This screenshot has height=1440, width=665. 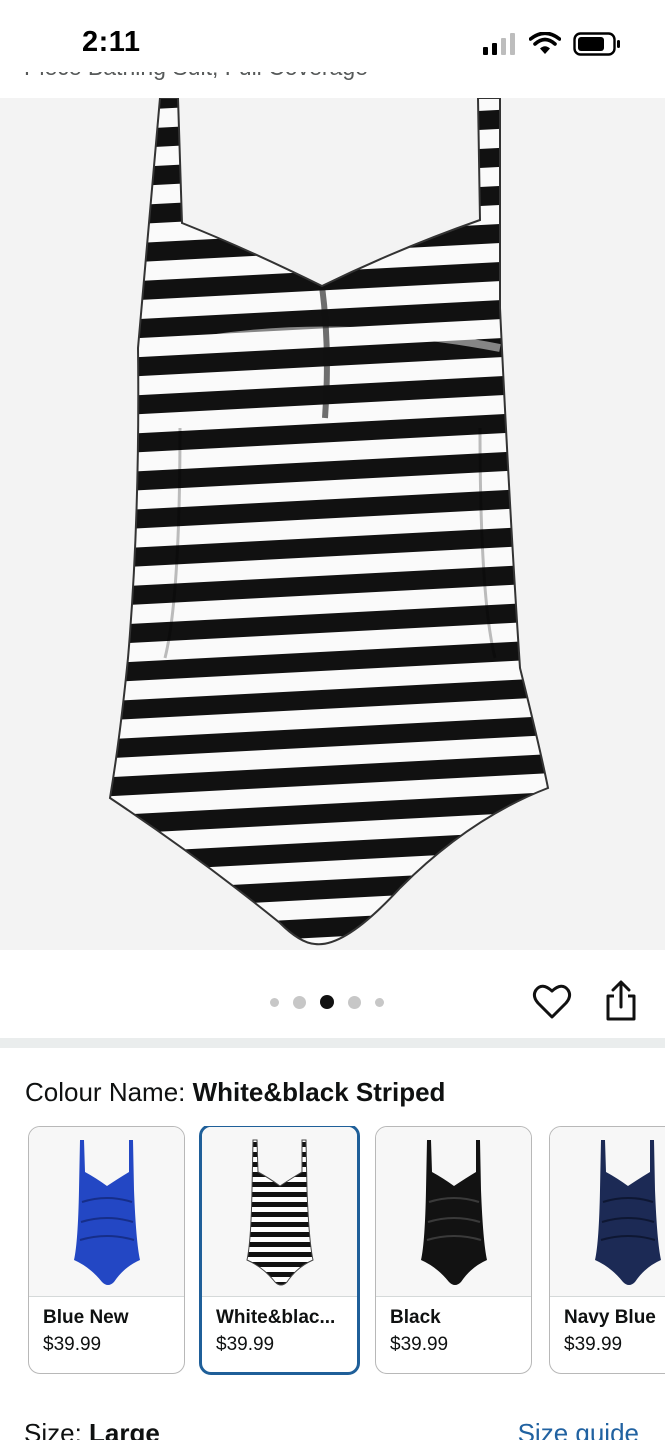 I want to click on colour-option-white-black-striped: White&blac... $39.99, so click(x=279, y=1250).